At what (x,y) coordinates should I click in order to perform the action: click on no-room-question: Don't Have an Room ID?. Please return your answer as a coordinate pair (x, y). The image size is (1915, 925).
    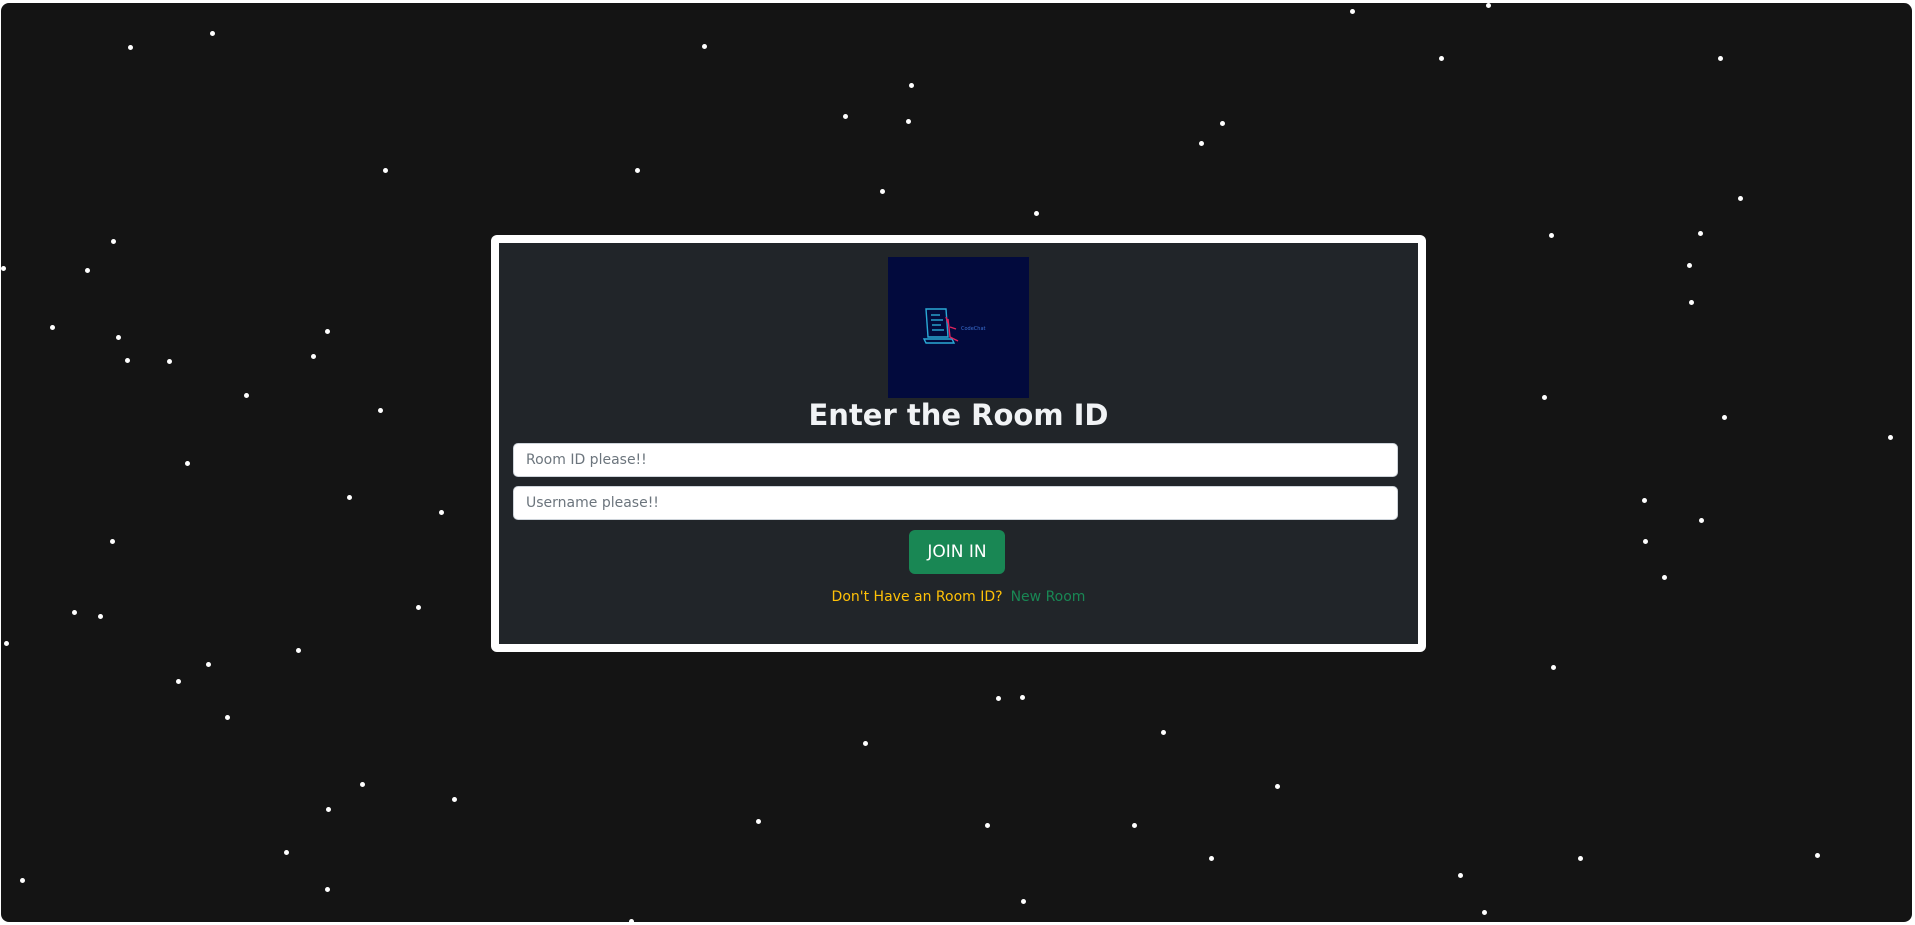
    Looking at the image, I should click on (917, 597).